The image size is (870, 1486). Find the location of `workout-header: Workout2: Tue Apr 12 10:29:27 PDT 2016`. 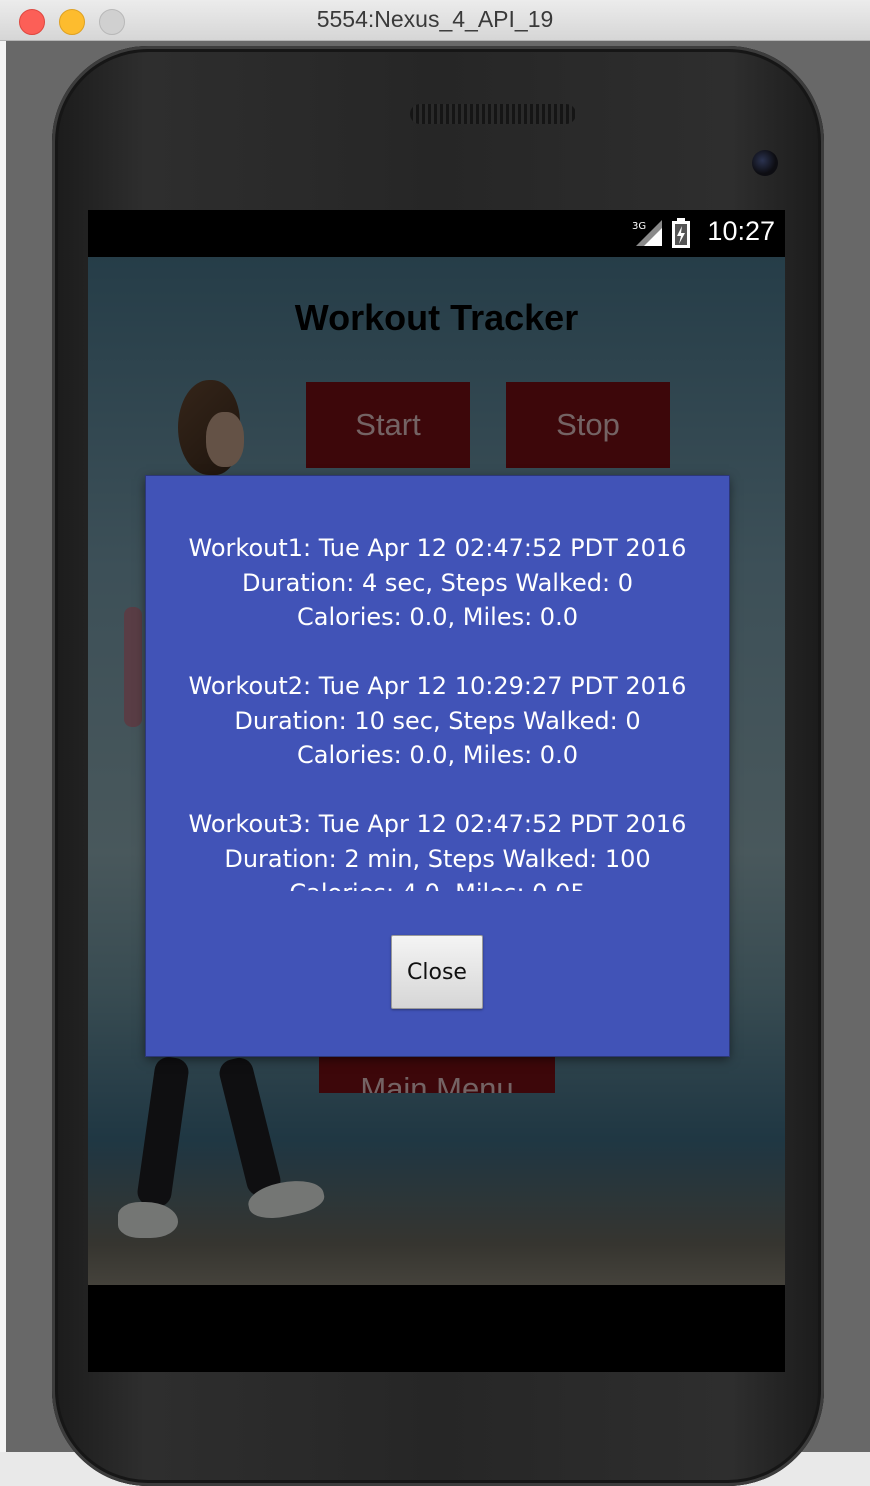

workout-header: Workout2: Tue Apr 12 10:29:27 PDT 2016 is located at coordinates (437, 686).